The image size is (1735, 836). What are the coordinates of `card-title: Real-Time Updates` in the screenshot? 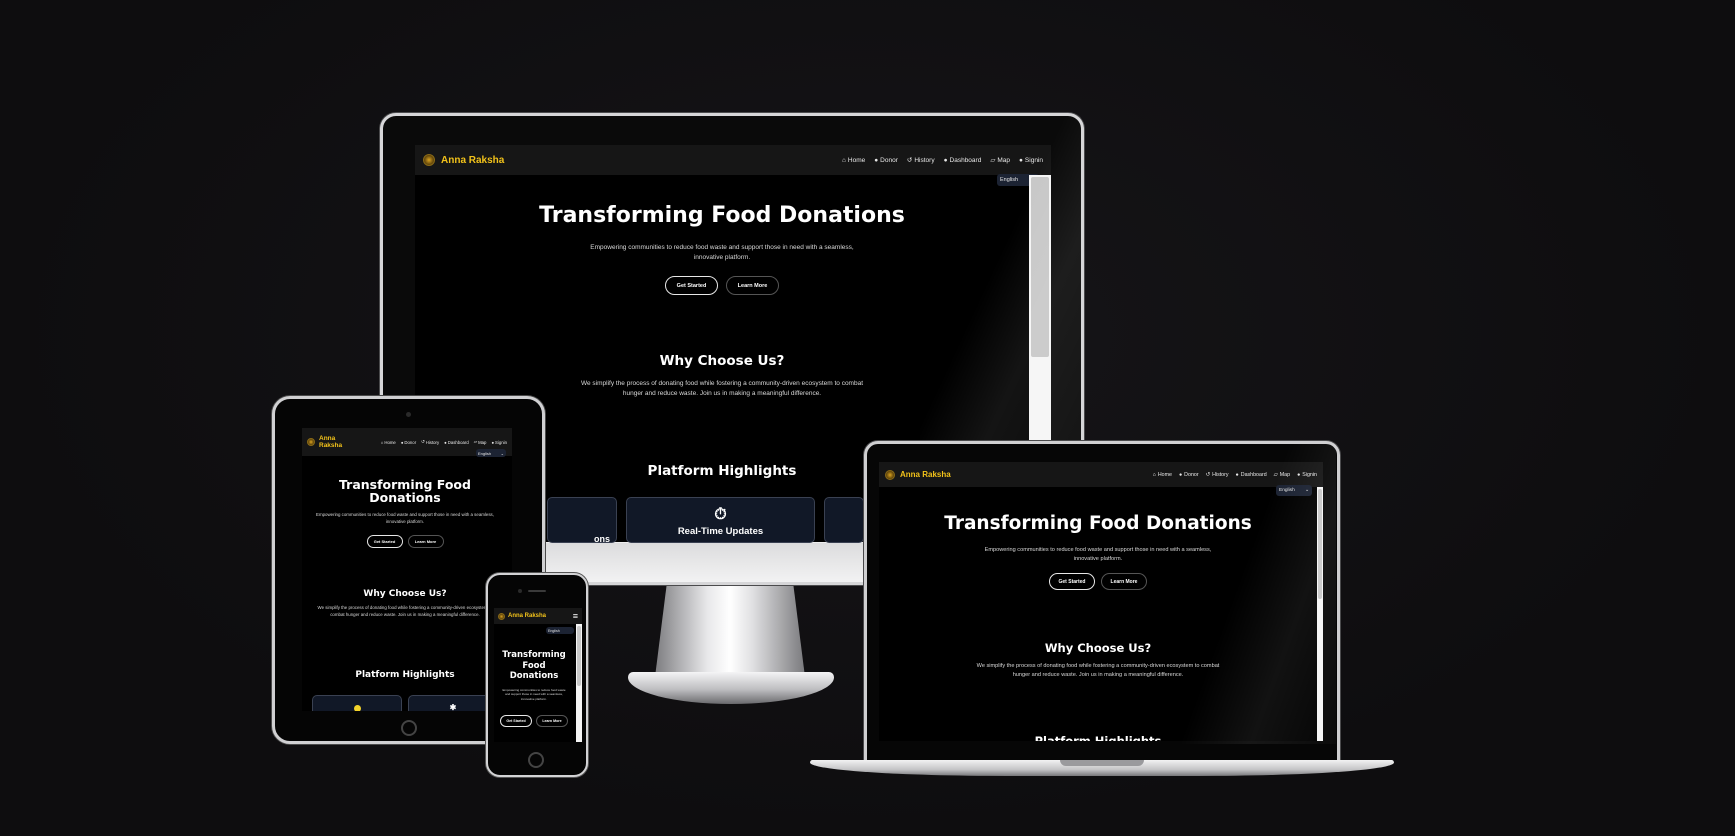 It's located at (720, 531).